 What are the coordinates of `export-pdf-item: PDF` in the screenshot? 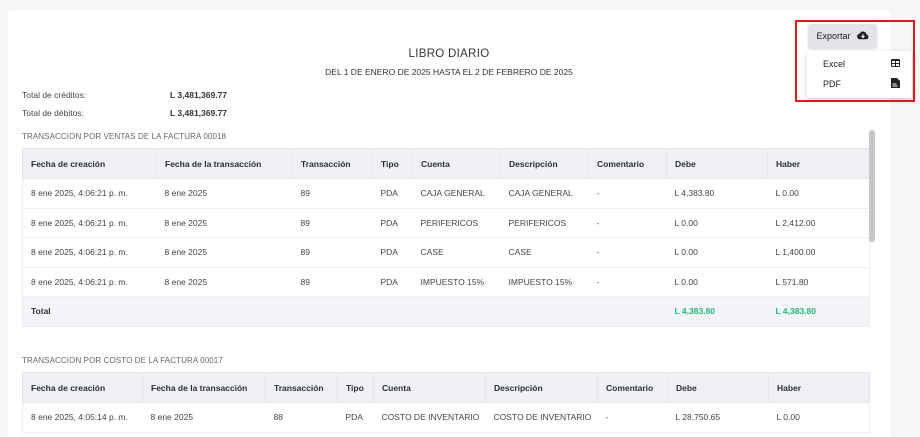 It's located at (859, 84).